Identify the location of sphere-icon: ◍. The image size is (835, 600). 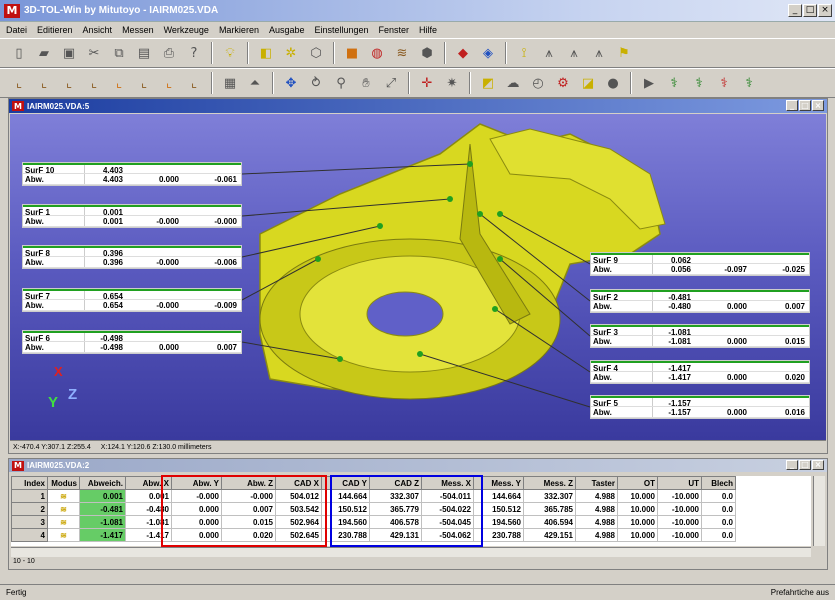
(377, 53).